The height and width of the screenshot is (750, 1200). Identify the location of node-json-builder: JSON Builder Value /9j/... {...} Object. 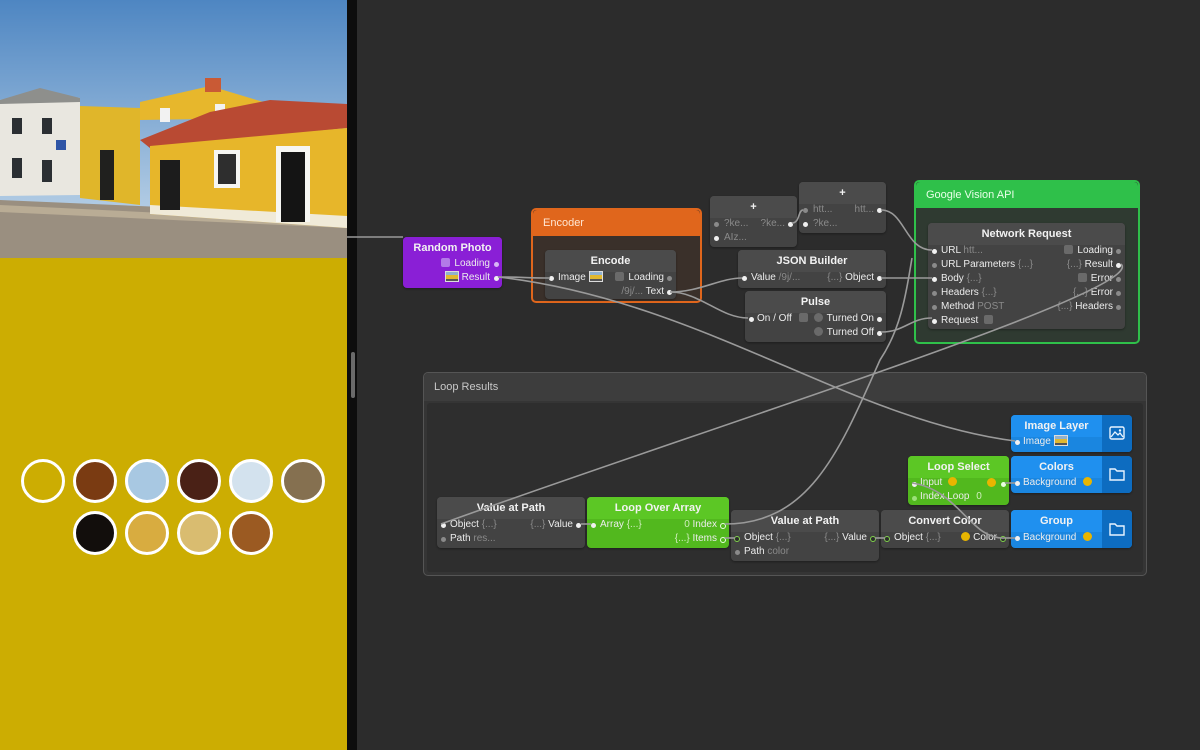
(812, 269).